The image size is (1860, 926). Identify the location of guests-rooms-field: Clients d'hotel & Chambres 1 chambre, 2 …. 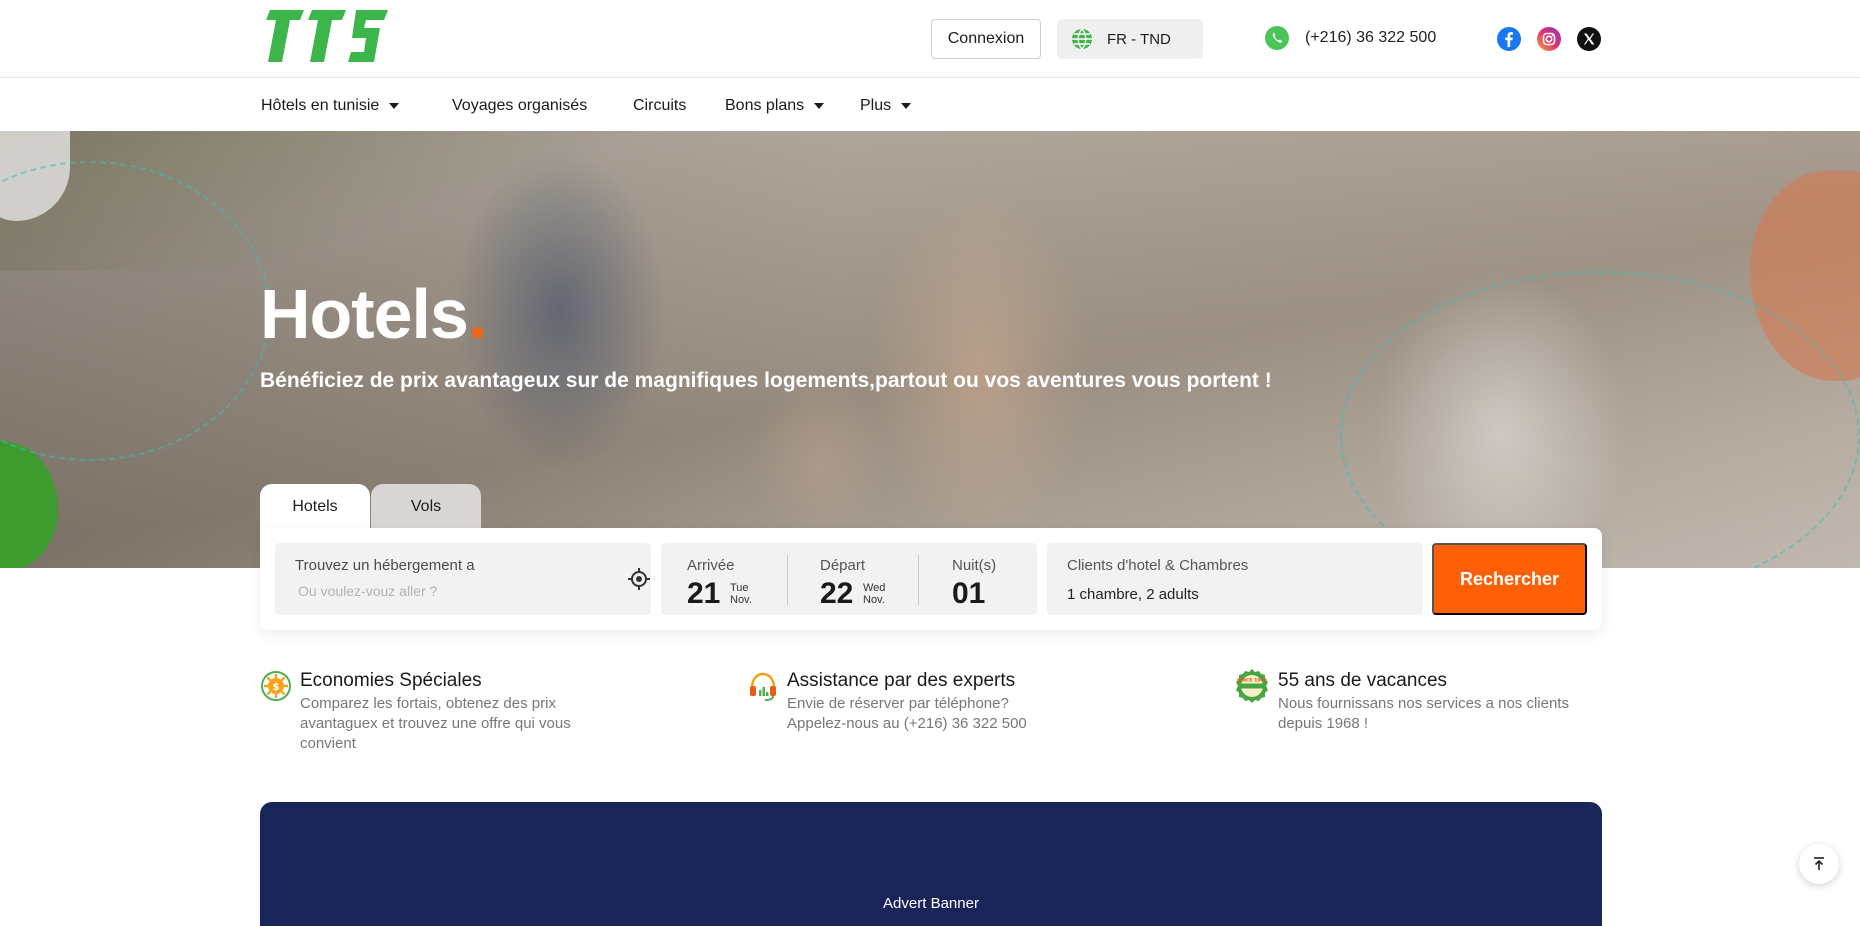
(1235, 579).